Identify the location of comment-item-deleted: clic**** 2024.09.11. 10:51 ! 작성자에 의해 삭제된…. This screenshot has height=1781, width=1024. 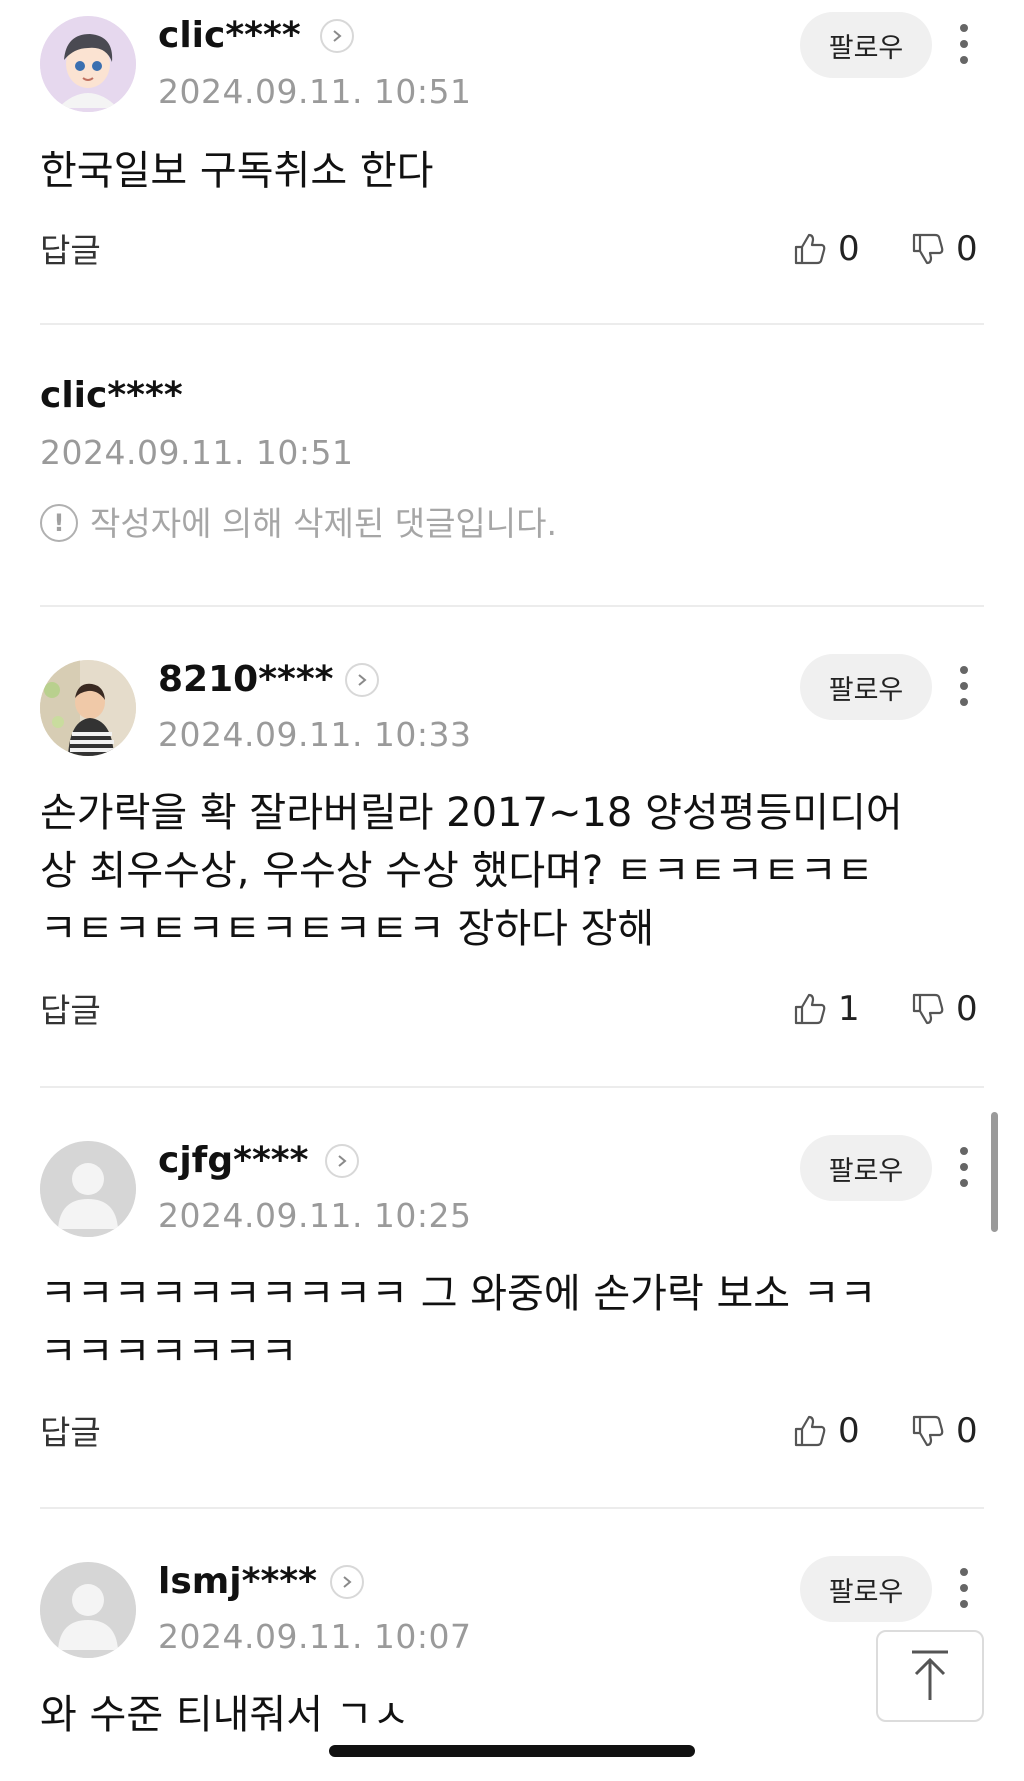
(512, 466).